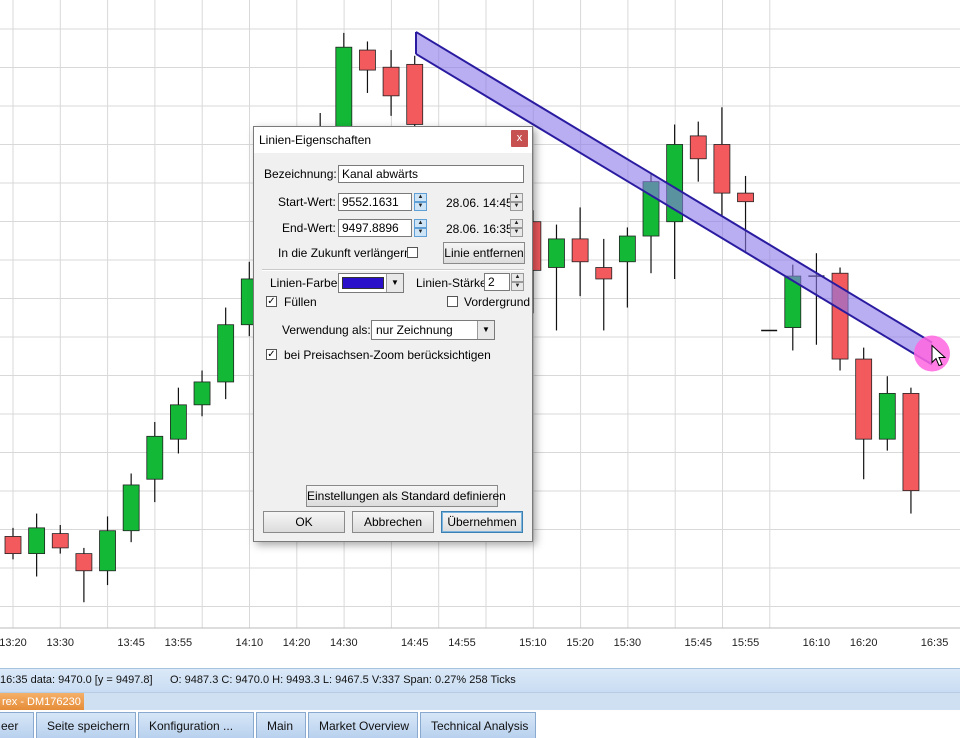  What do you see at coordinates (746, 643) in the screenshot?
I see `x-tick-label: 15:55` at bounding box center [746, 643].